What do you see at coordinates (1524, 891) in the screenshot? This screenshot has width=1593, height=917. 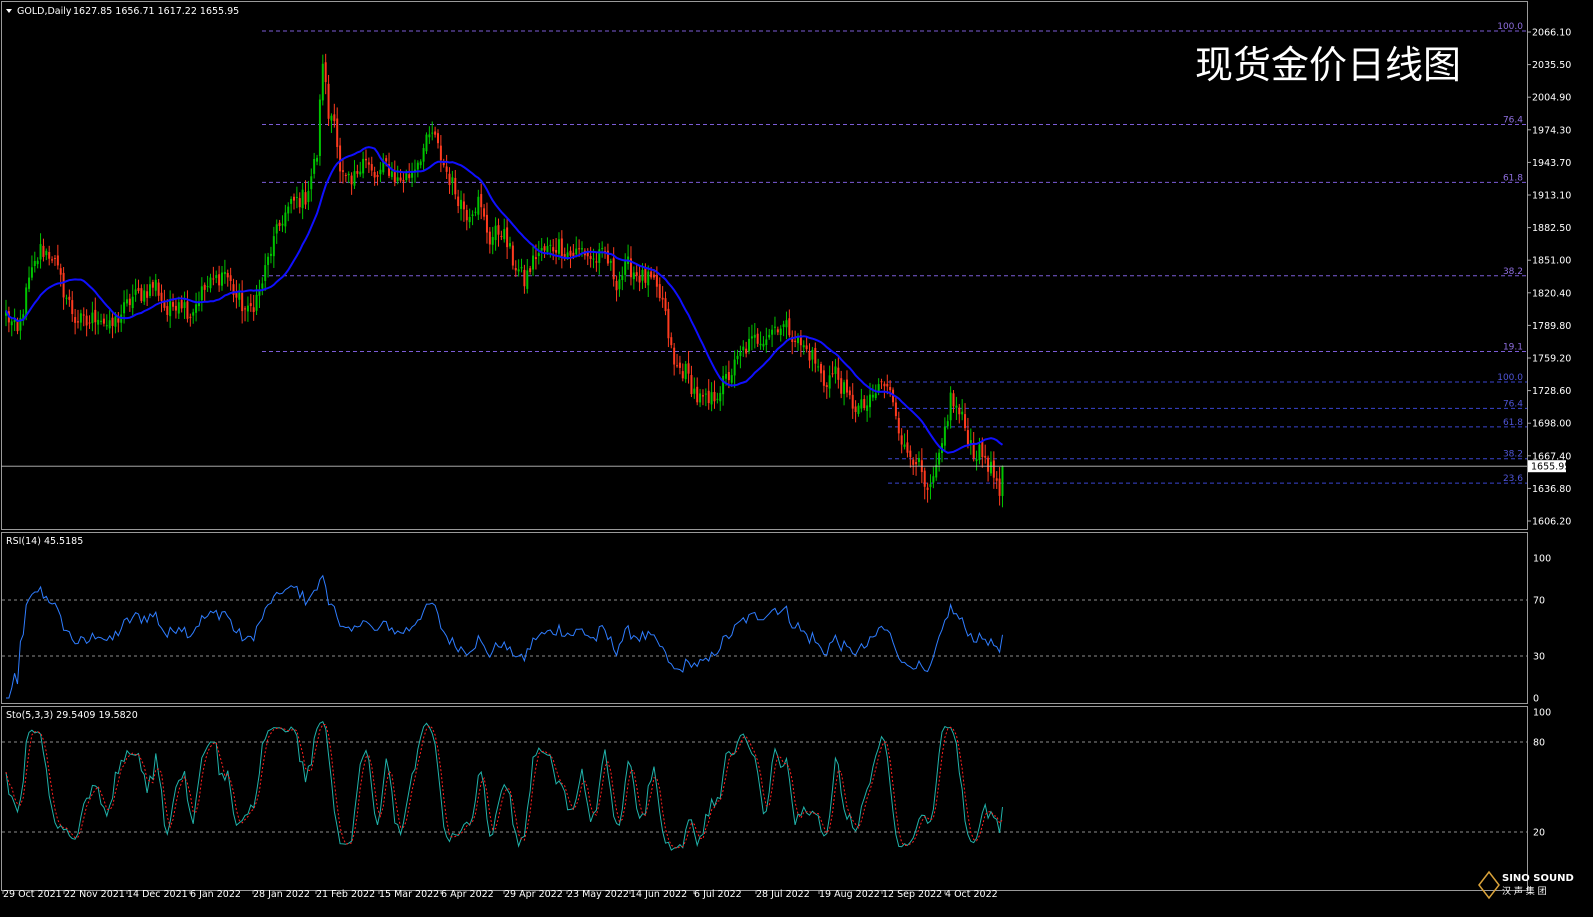 I see `logo-line2: 汉 声 集 团` at bounding box center [1524, 891].